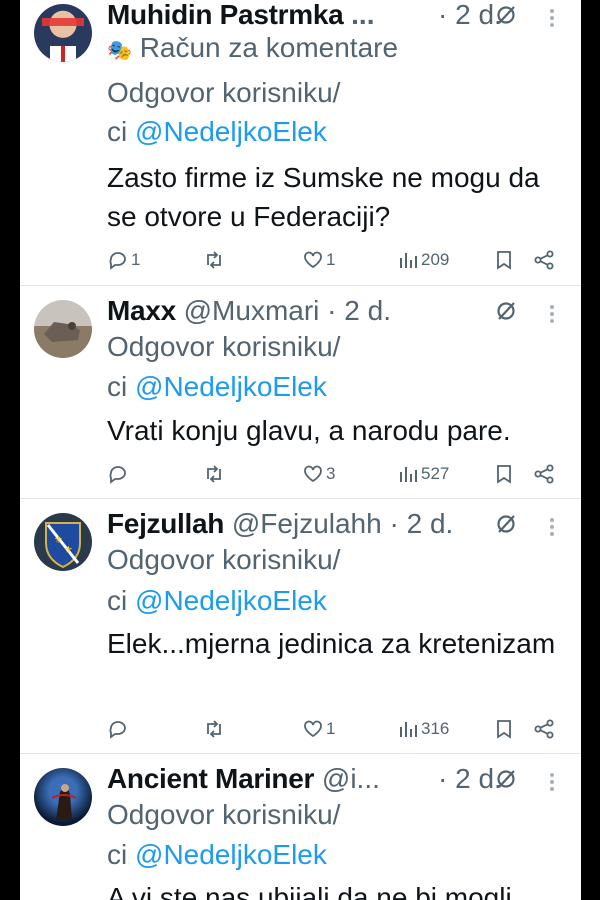  I want to click on tweet-text: Elek...mjerna jedinica za kretenizam, so click(331, 643).